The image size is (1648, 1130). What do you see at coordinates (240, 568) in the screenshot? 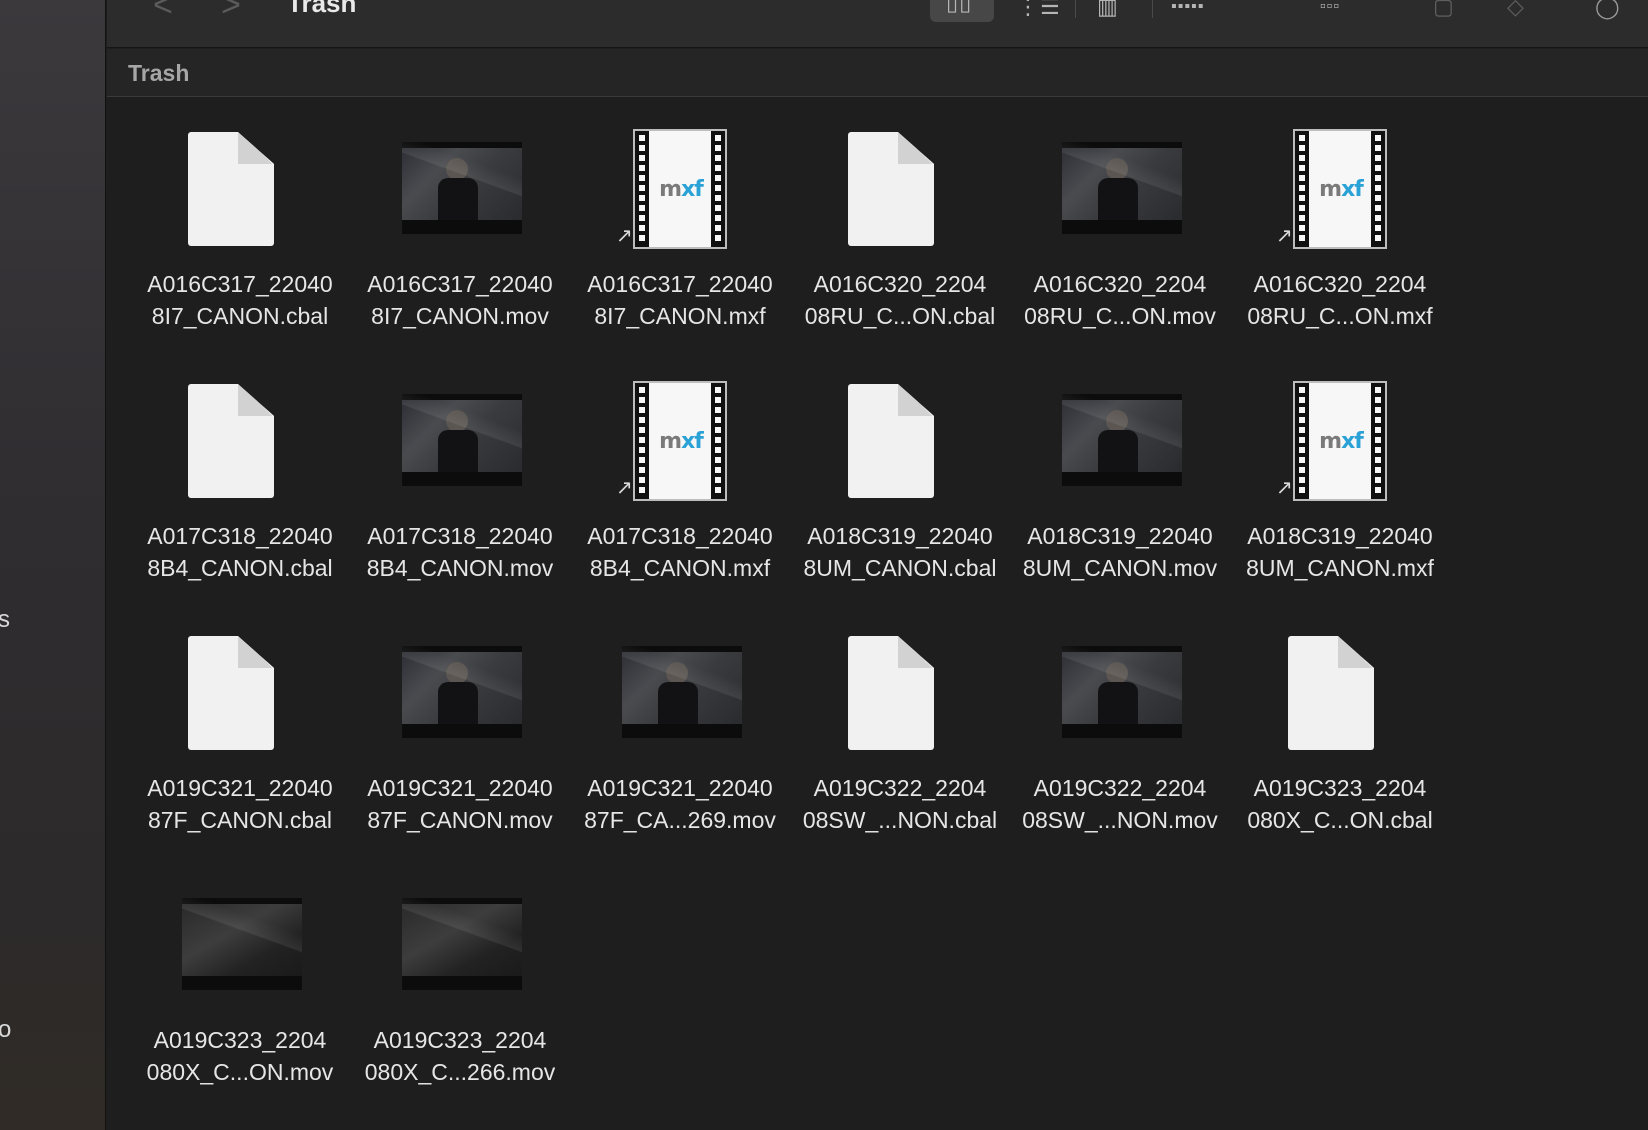
I see `file-name-line: 8B4_CANON.cbal` at bounding box center [240, 568].